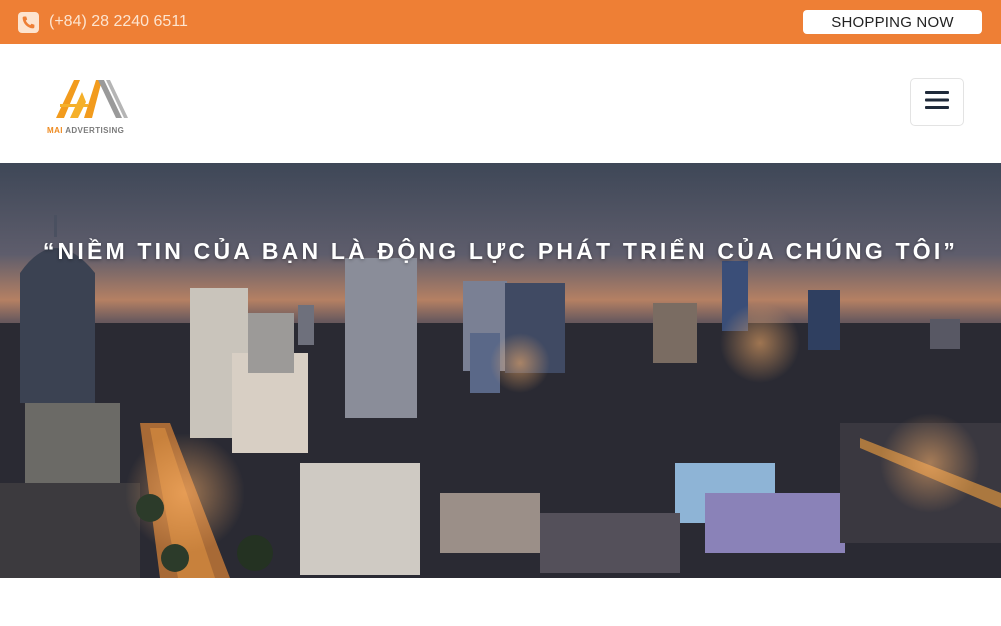 This screenshot has width=1001, height=626. Describe the element at coordinates (55, 130) in the screenshot. I see `logo-brand: MAI` at that location.